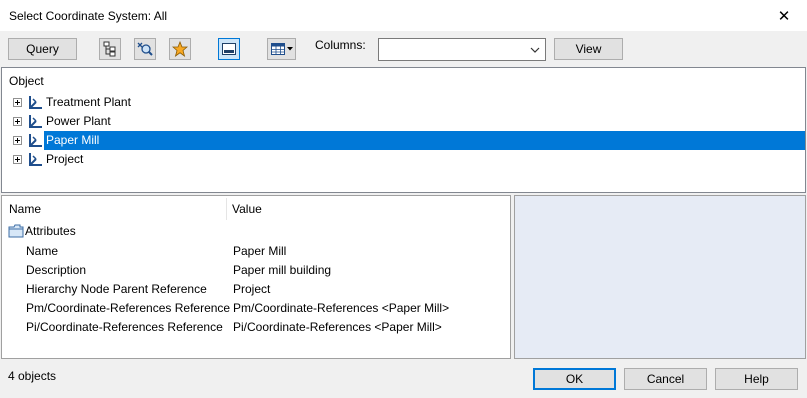  I want to click on preview-pane, so click(660, 277).